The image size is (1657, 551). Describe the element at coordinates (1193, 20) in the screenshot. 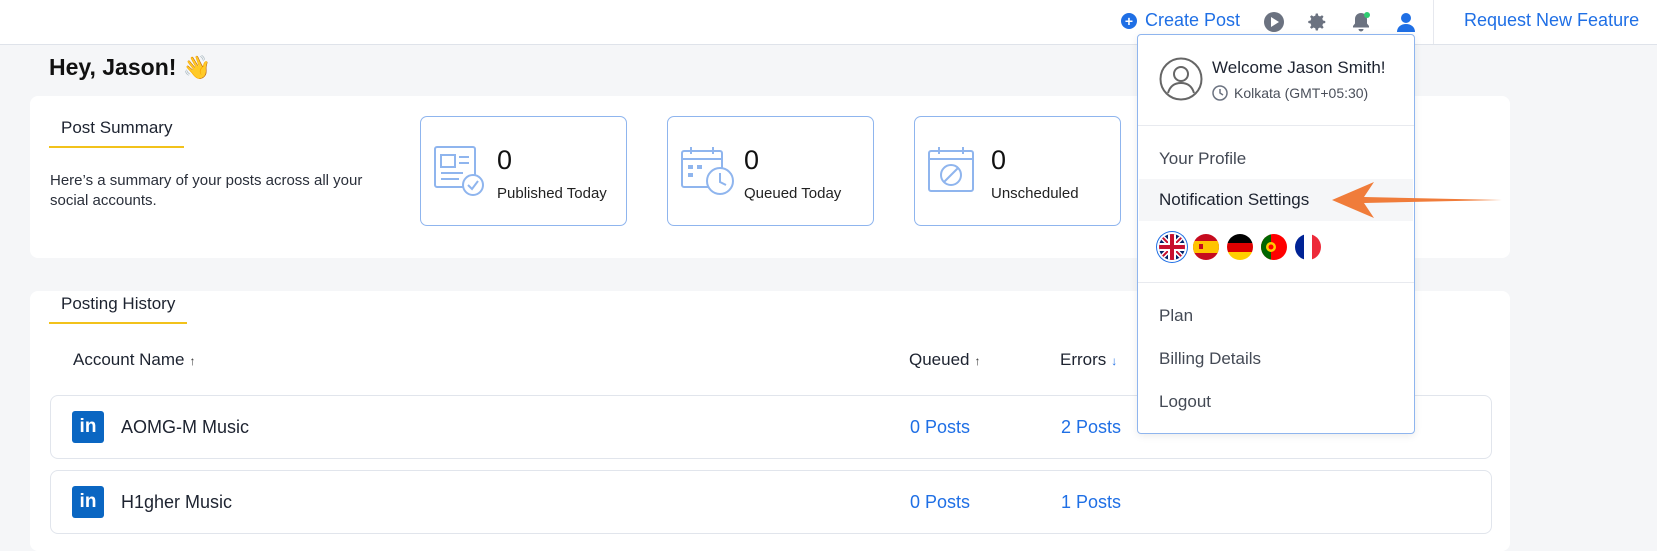

I see `create-post-label: Create Post` at that location.